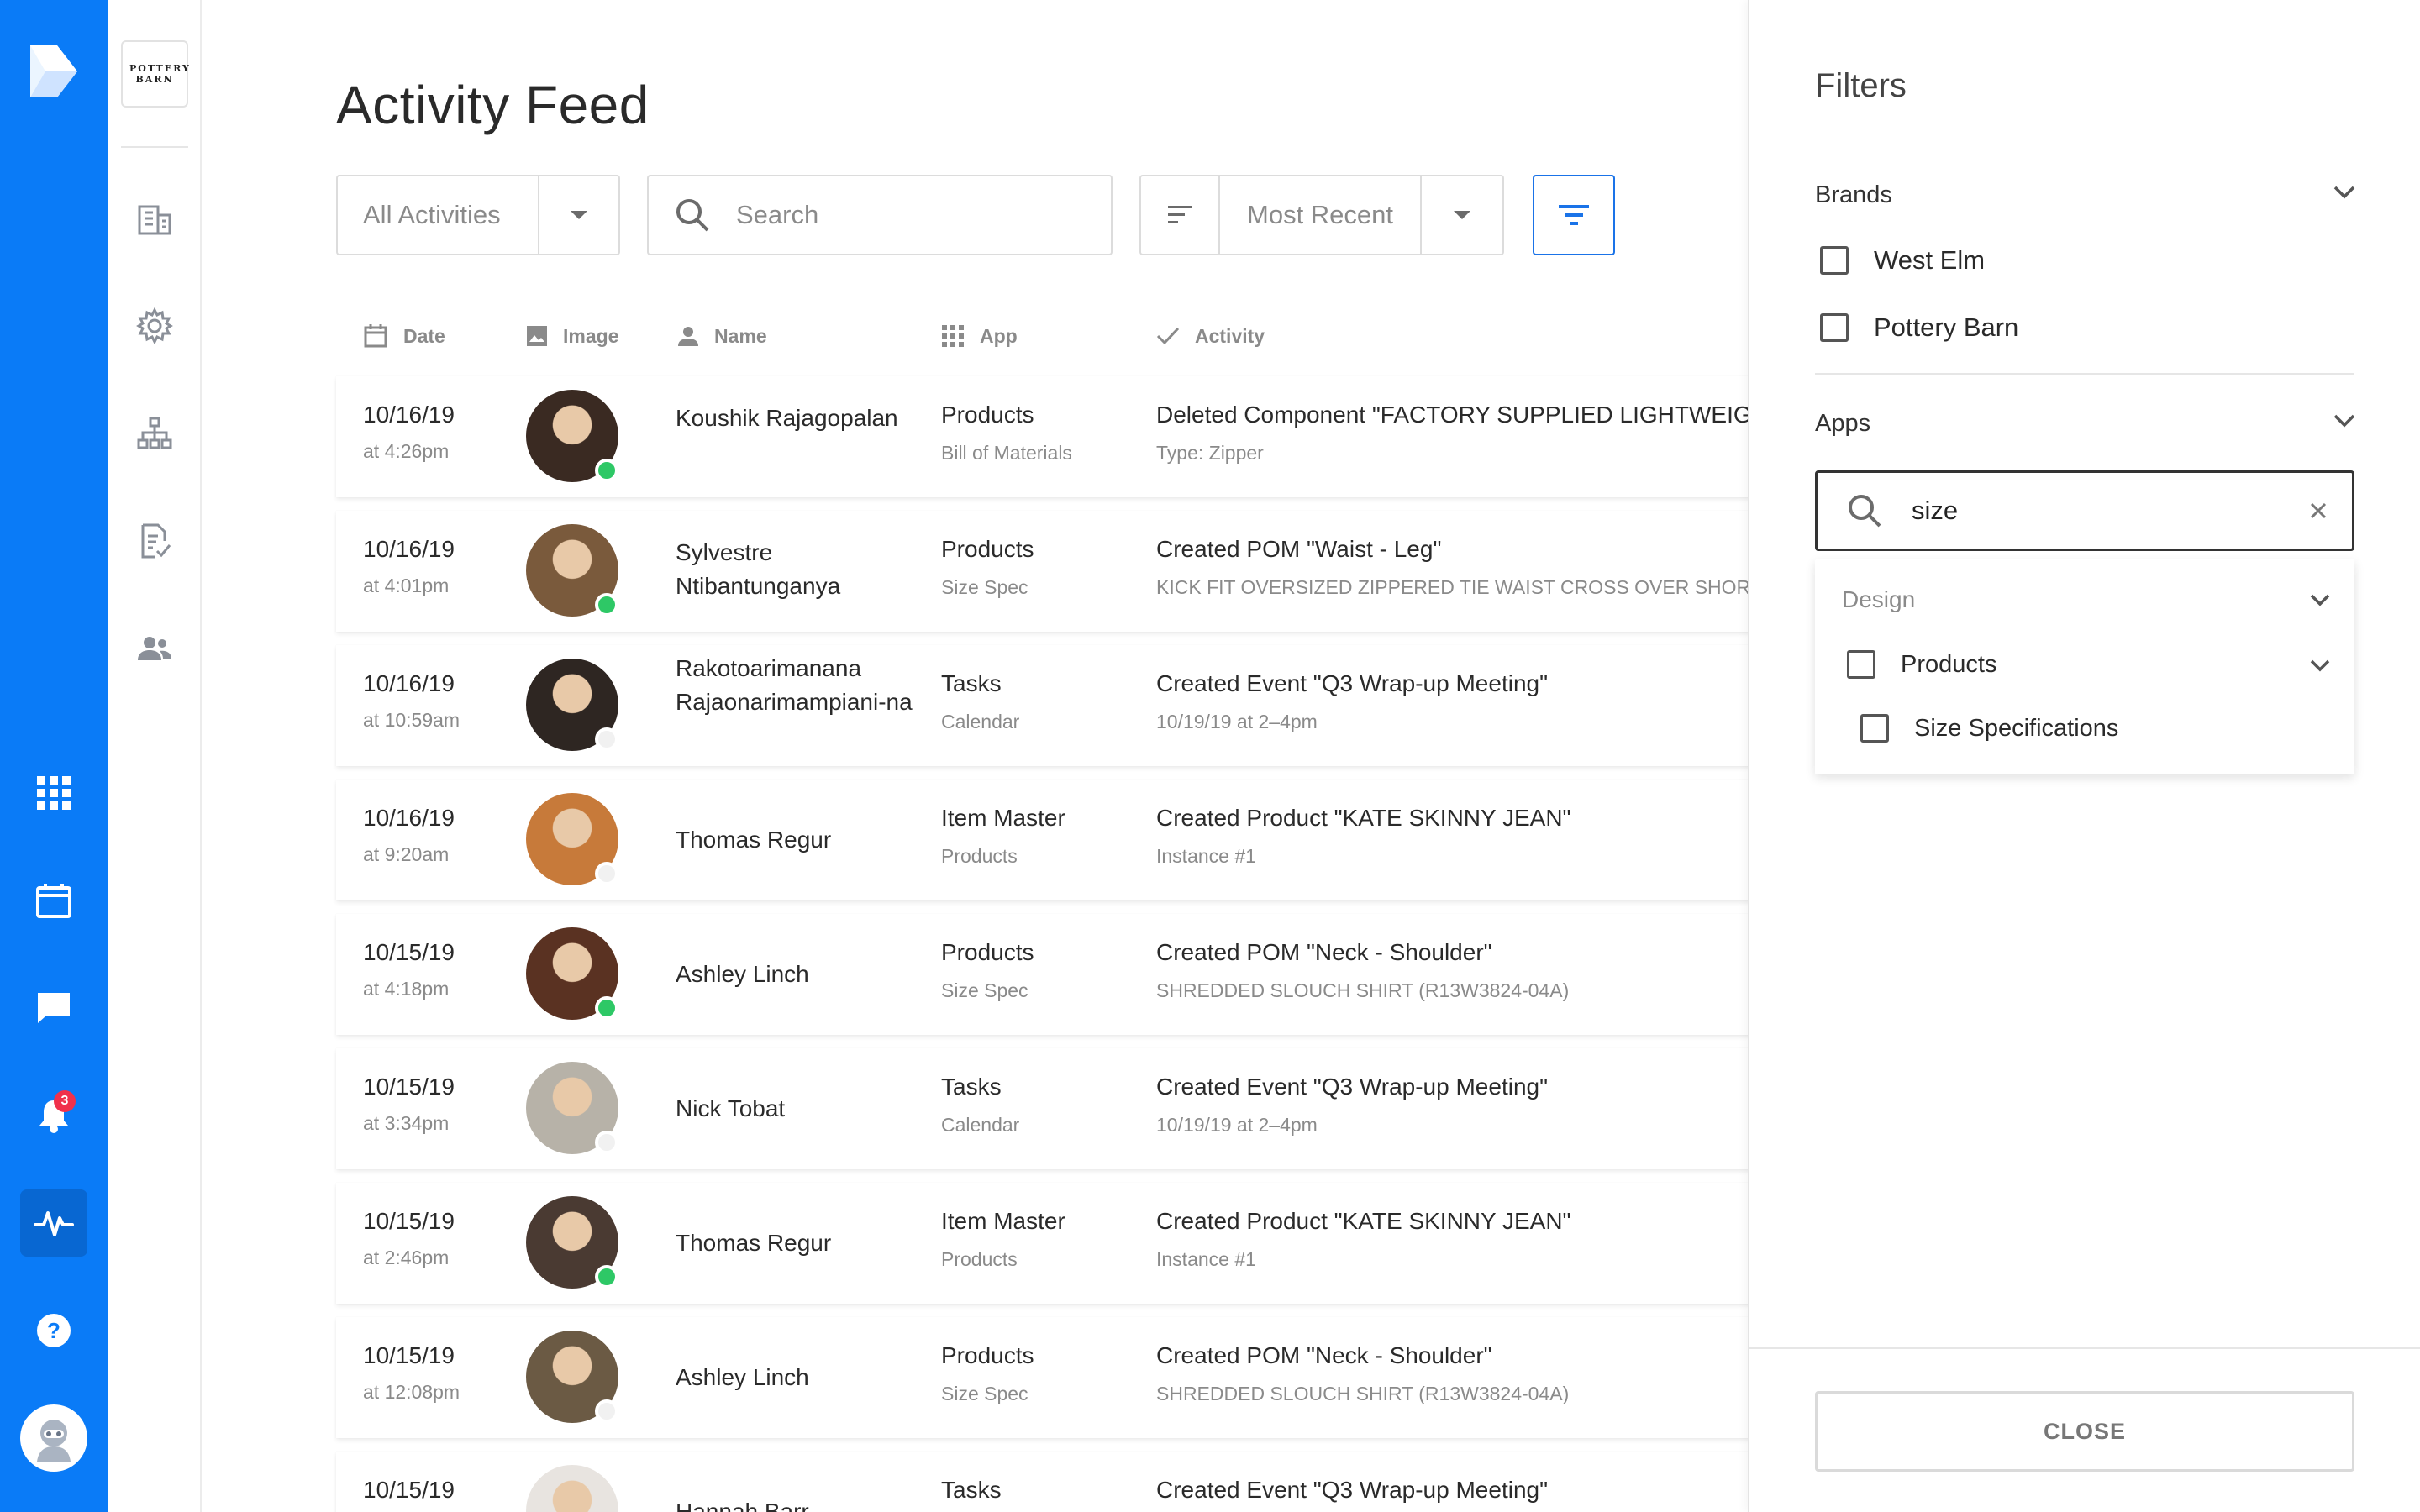 The width and height of the screenshot is (2420, 1512). What do you see at coordinates (53, 900) in the screenshot?
I see `calendar-icon` at bounding box center [53, 900].